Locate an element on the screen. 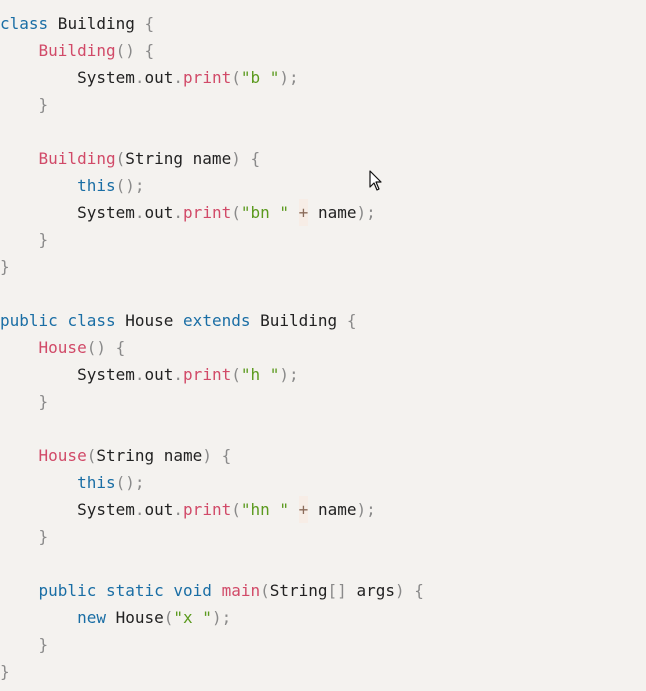 Image resolution: width=646 pixels, height=691 pixels. code-line: System. out. print("h "); is located at coordinates (323, 374).